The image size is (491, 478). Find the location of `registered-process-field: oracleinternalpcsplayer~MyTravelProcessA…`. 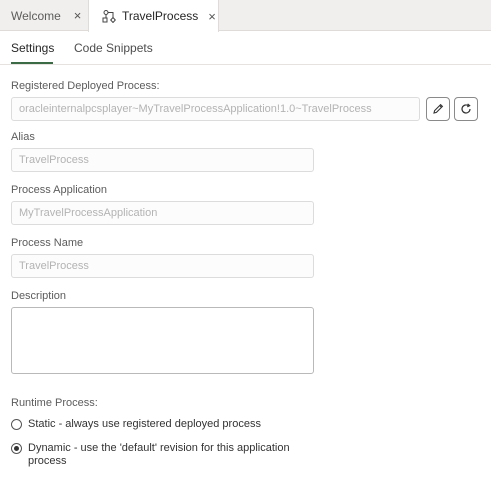

registered-process-field: oracleinternalpcsplayer~MyTravelProcessA… is located at coordinates (215, 109).